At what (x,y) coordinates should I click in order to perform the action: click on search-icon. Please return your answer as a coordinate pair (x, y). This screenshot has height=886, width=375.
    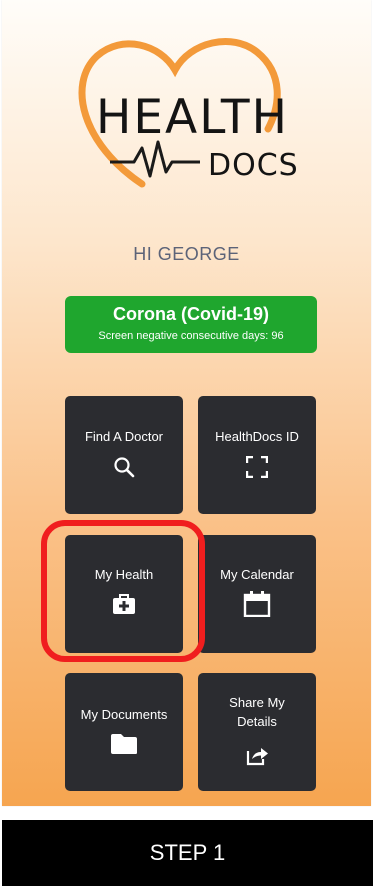
    Looking at the image, I should click on (124, 467).